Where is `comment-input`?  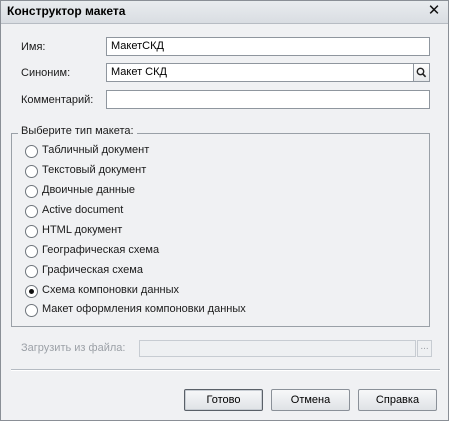
comment-input is located at coordinates (268, 99).